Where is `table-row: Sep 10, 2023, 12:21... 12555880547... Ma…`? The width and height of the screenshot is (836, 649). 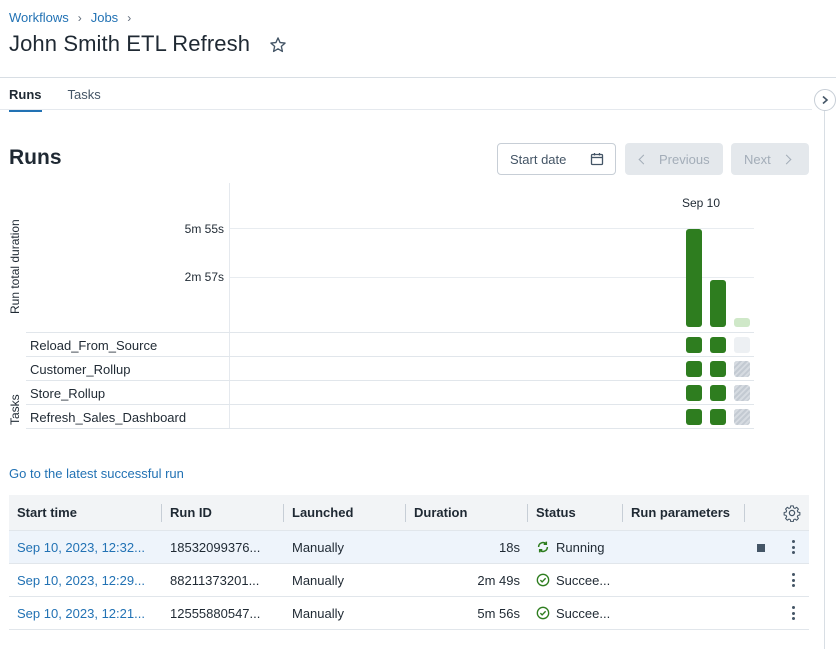
table-row: Sep 10, 2023, 12:21... 12555880547... Ma… is located at coordinates (409, 613).